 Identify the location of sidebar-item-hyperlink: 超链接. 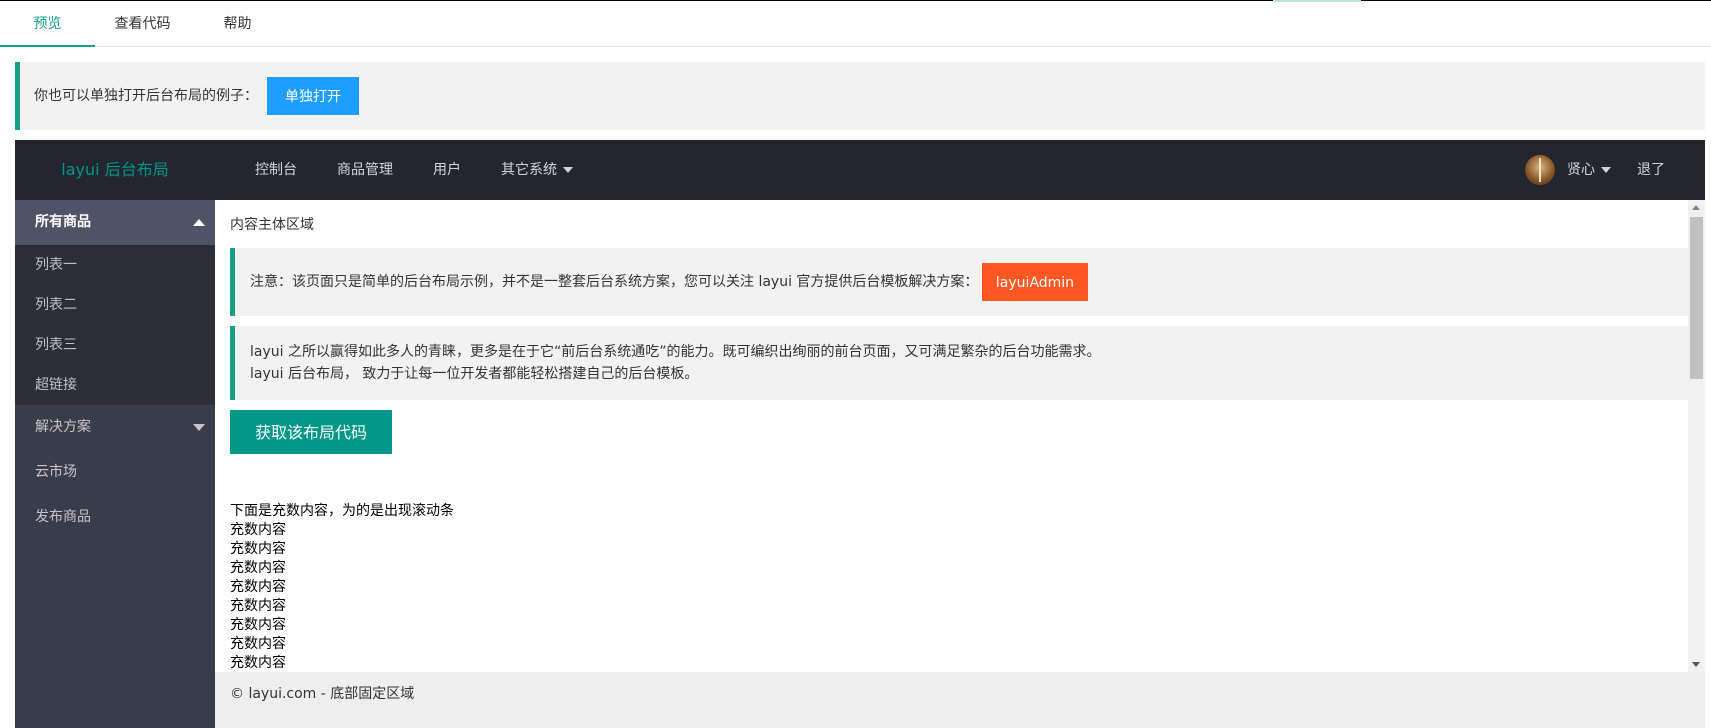
(115, 385).